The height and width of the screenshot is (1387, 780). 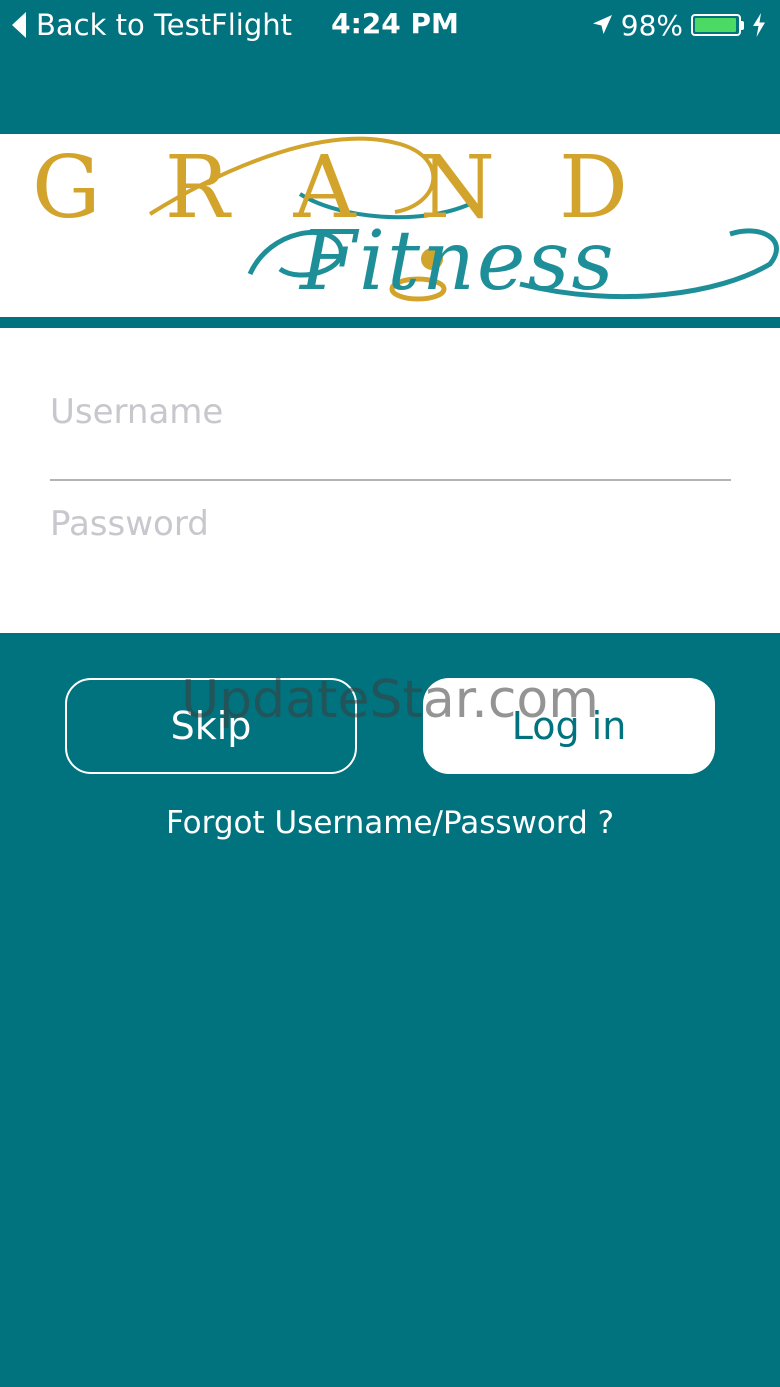 I want to click on status-indicators: 98%, so click(x=678, y=25).